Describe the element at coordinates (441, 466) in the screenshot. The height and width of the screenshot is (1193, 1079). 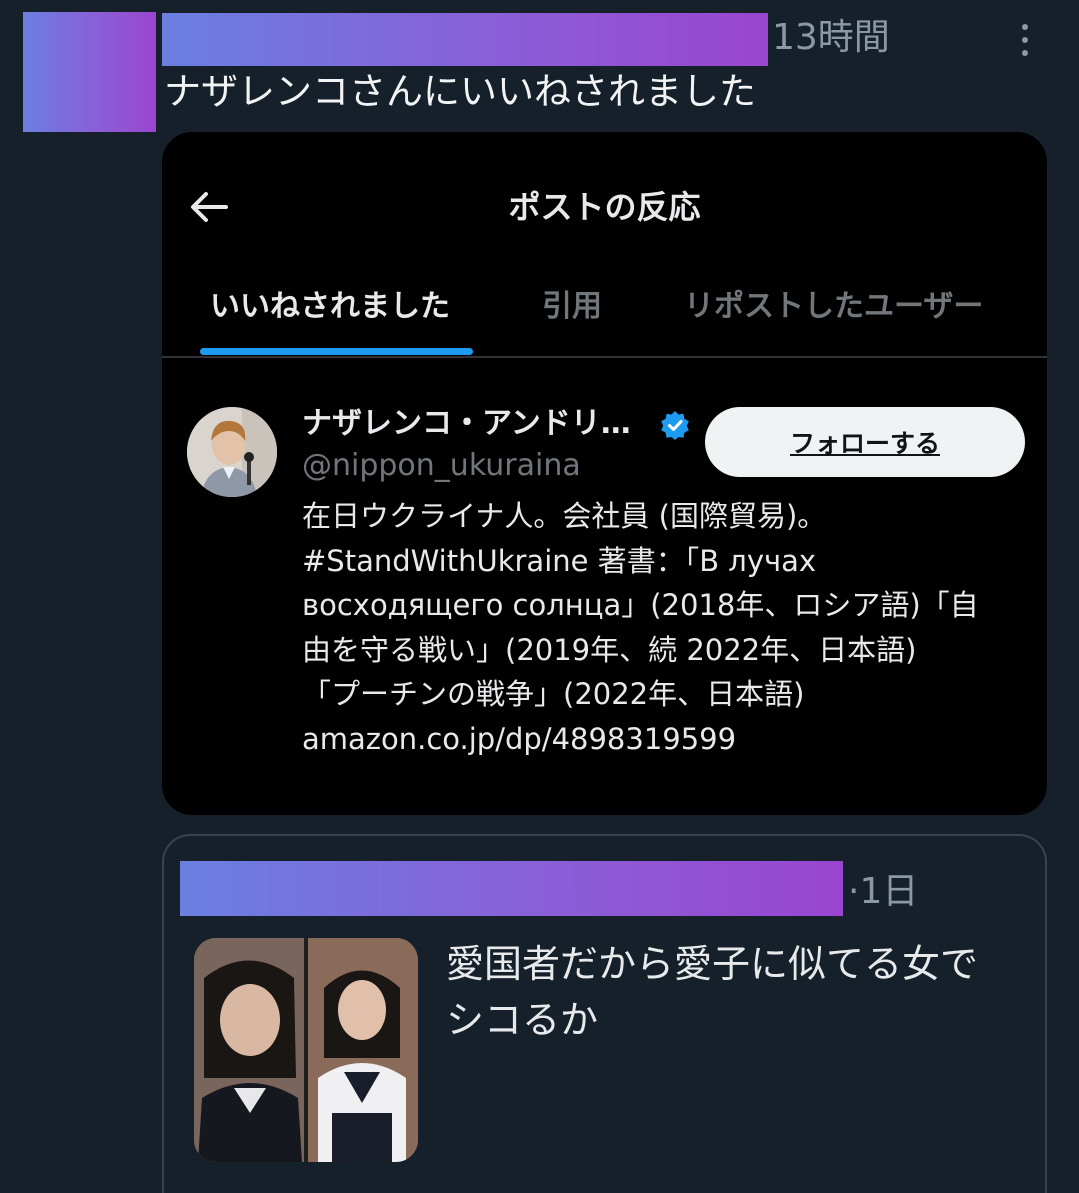
I see `user-handle: @nippon_ukuraina` at that location.